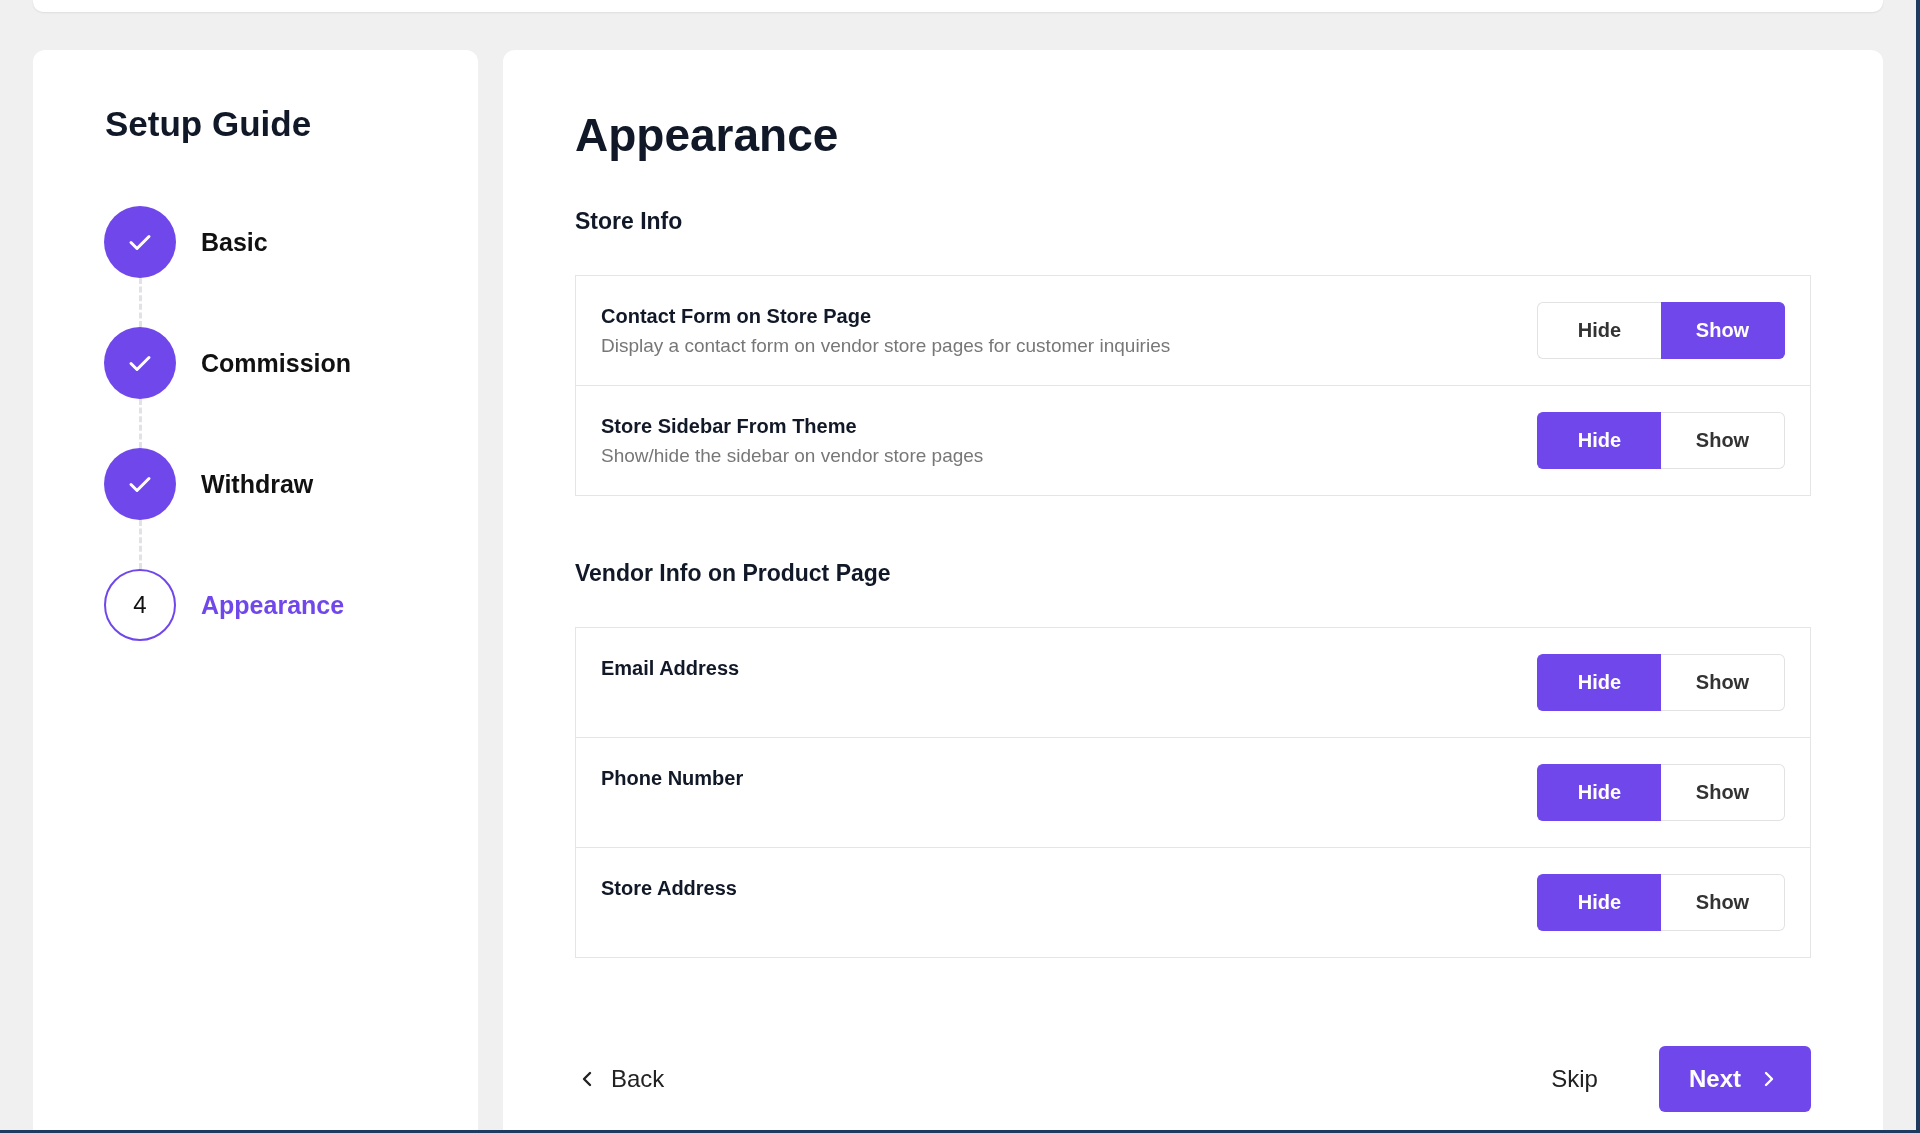 The height and width of the screenshot is (1133, 1920). I want to click on step-label: Withdraw, so click(257, 484).